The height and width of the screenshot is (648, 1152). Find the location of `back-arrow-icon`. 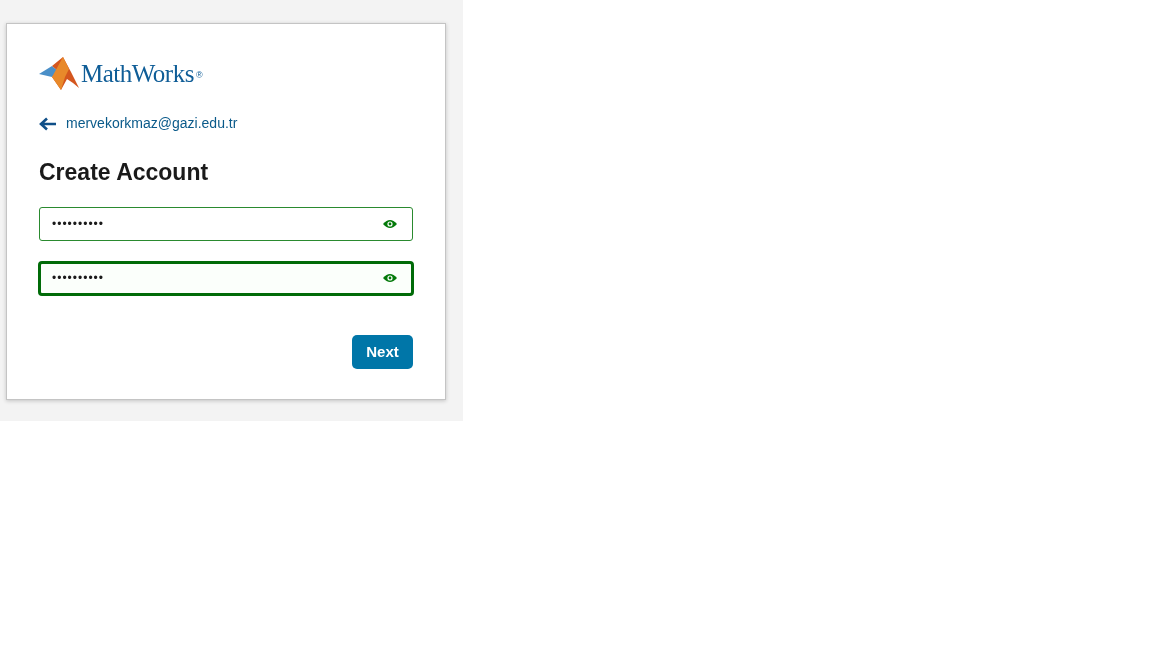

back-arrow-icon is located at coordinates (48, 123).